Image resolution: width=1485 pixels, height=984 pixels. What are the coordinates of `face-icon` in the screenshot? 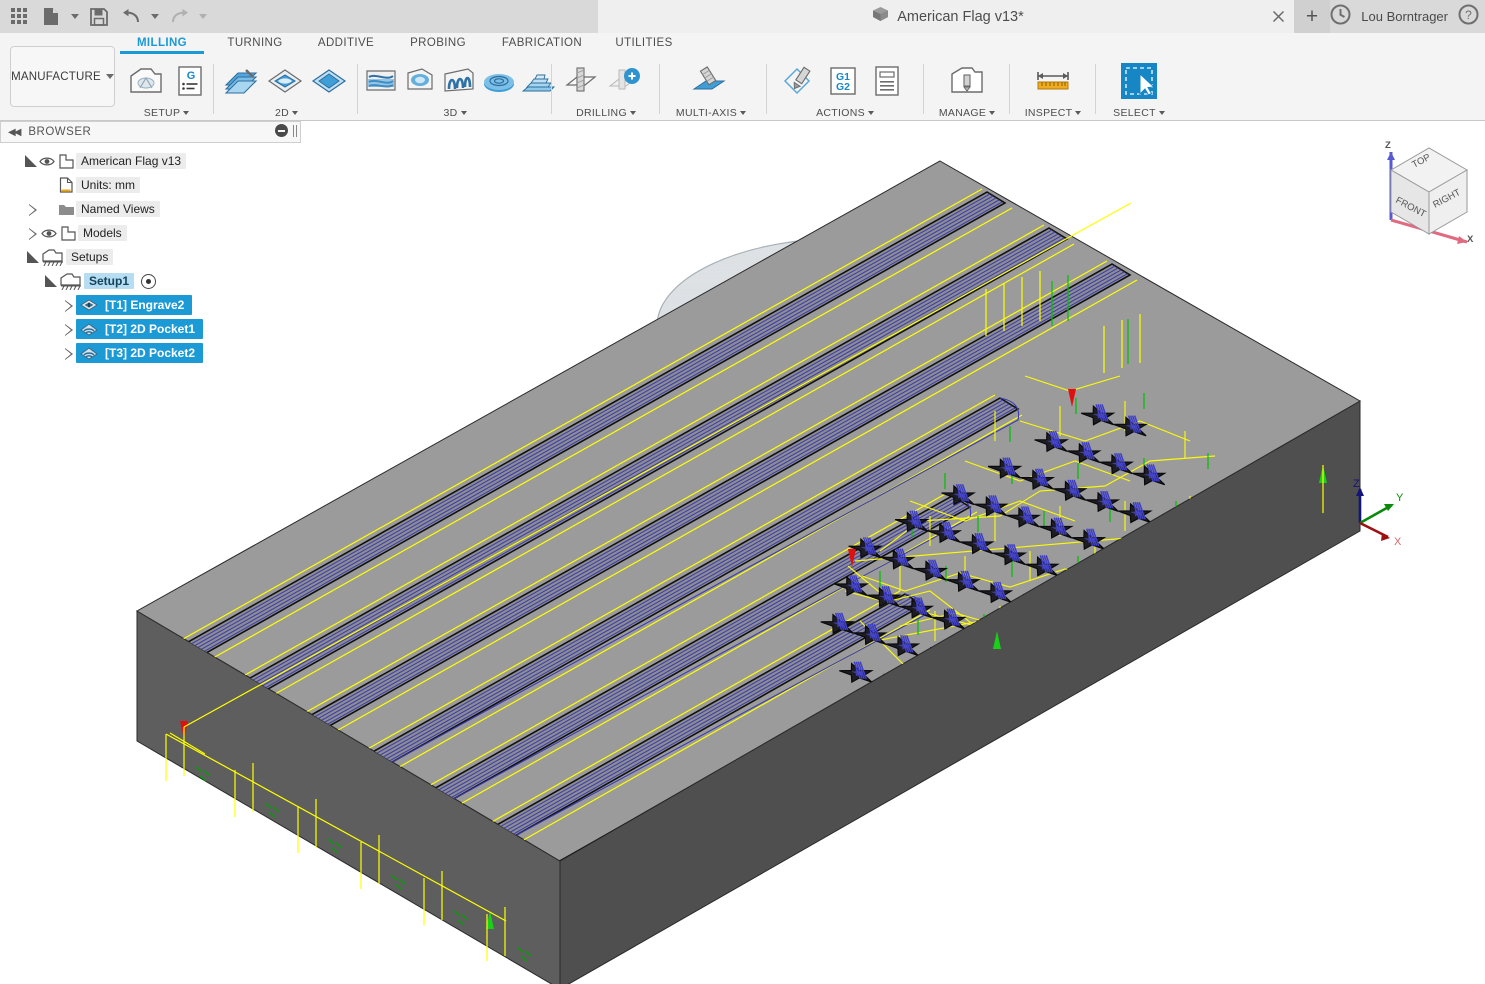 It's located at (241, 81).